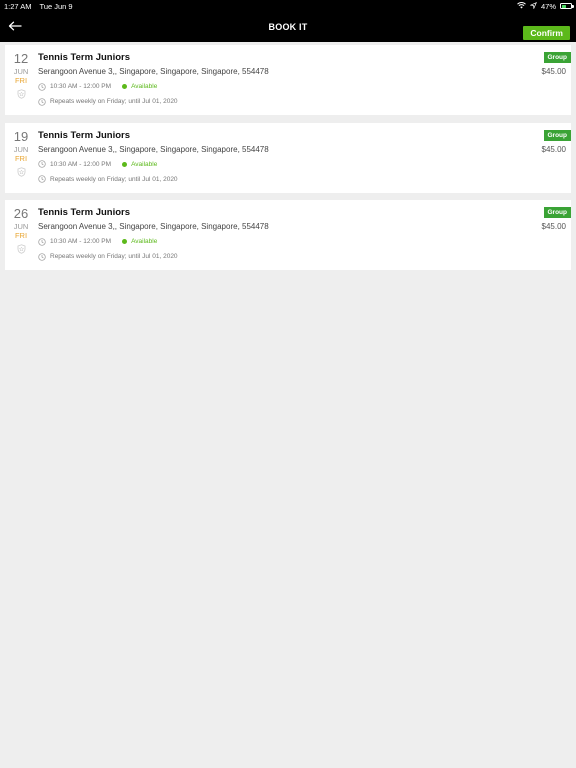  Describe the element at coordinates (21, 213) in the screenshot. I see `session-day: 26` at that location.